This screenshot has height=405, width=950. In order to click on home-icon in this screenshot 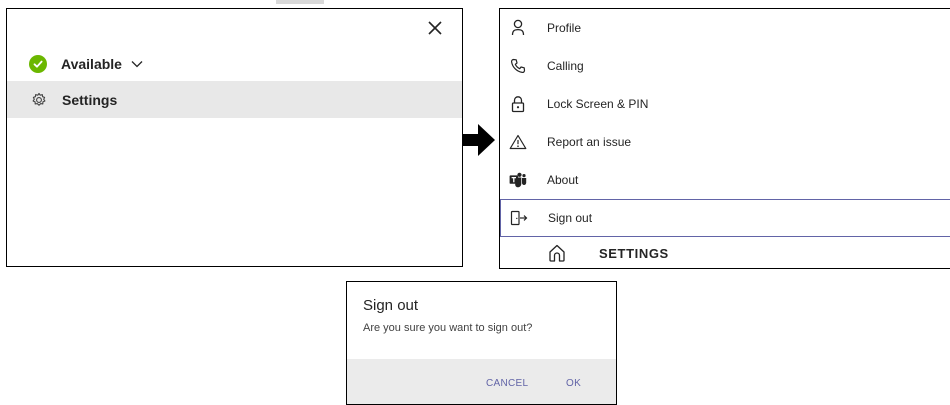, I will do `click(557, 253)`.